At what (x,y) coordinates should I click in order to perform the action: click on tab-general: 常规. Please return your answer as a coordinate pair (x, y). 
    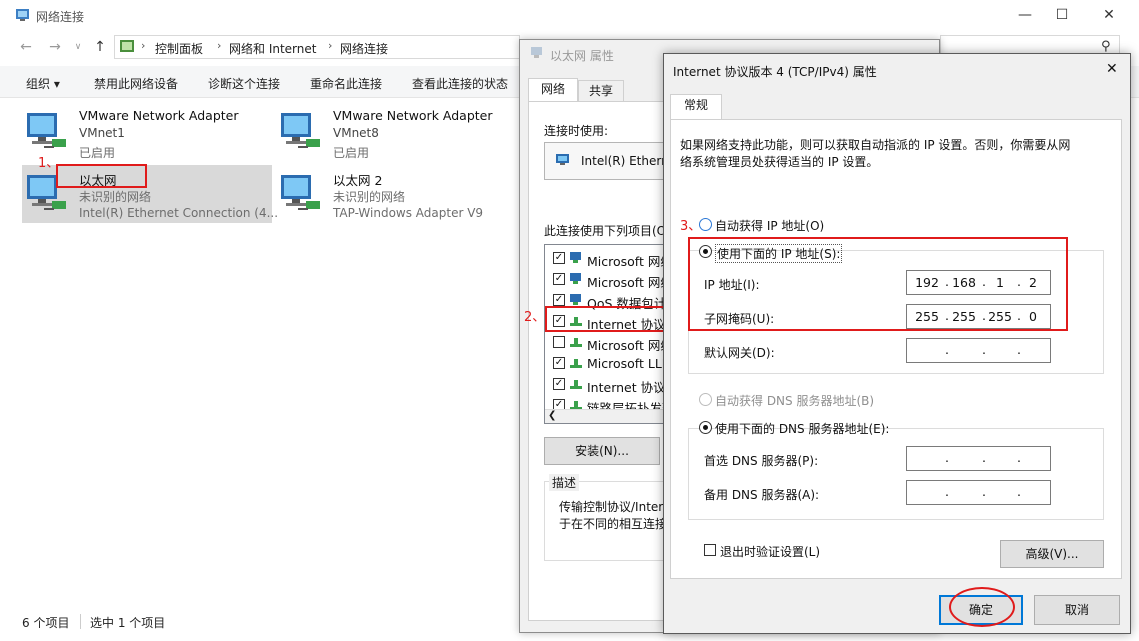
    Looking at the image, I should click on (696, 107).